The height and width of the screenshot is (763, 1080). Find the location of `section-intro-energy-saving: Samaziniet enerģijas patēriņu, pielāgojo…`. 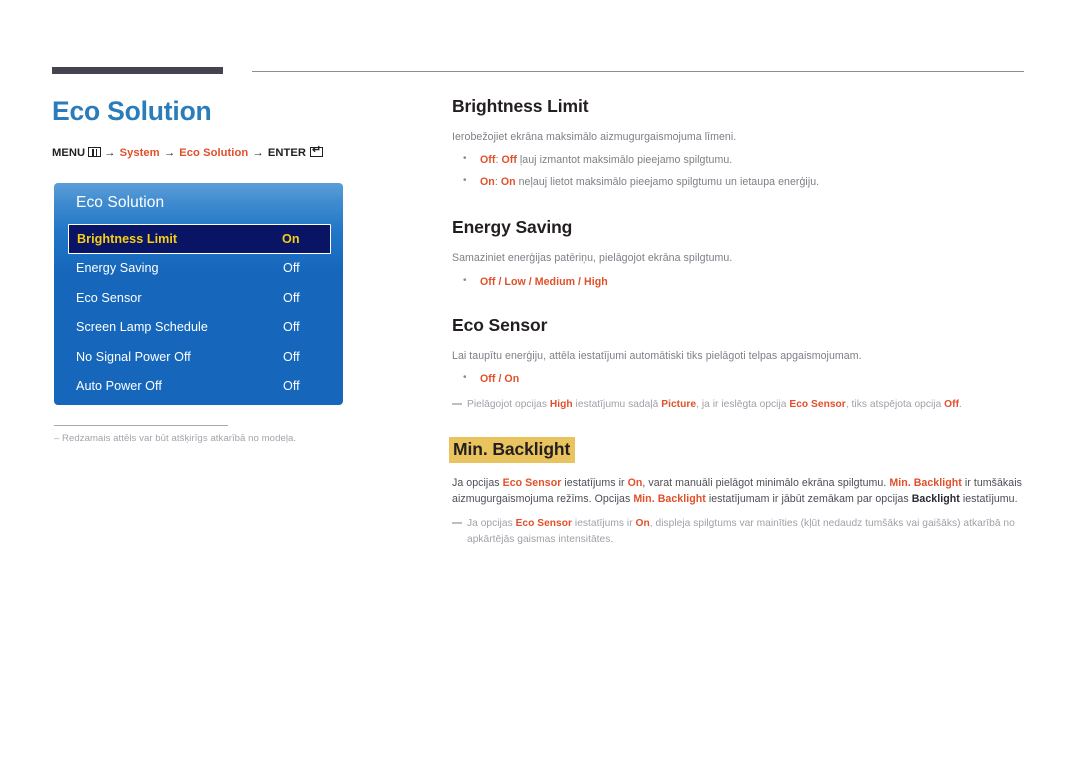

section-intro-energy-saving: Samaziniet enerģijas patēriņu, pielāgojo… is located at coordinates (592, 258).